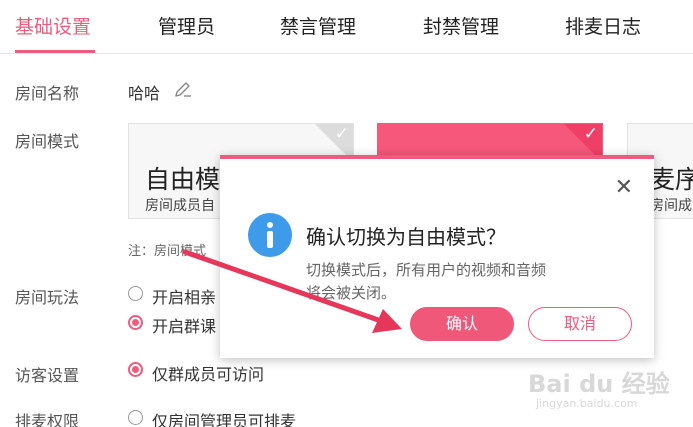 The width and height of the screenshot is (693, 427). Describe the element at coordinates (671, 179) in the screenshot. I see `mode-card-title: 麦序` at that location.